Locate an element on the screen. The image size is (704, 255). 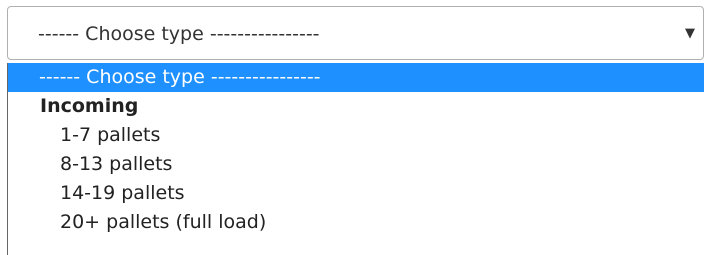
selected-value: ------ Choose type ---------------- is located at coordinates (179, 34).